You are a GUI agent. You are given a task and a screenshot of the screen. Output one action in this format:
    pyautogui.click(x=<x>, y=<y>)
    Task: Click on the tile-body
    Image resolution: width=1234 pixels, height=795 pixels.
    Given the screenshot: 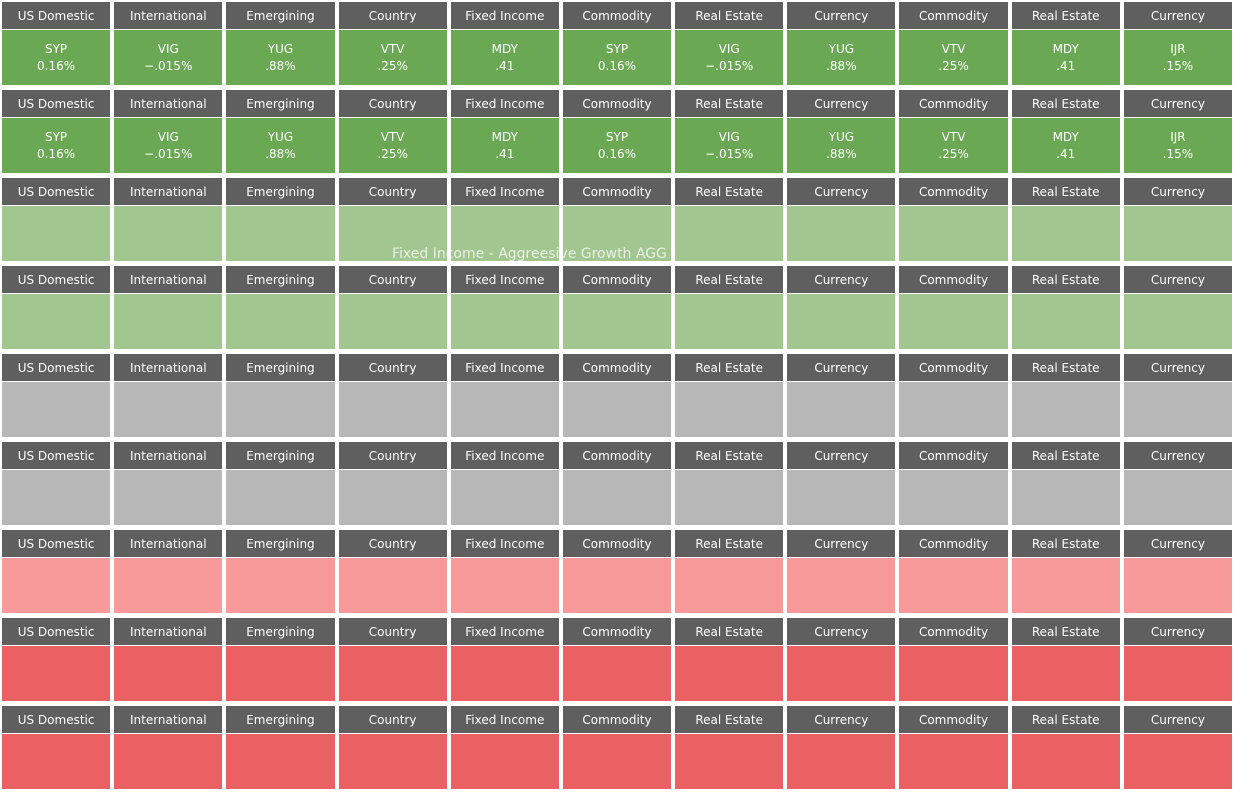 What is the action you would take?
    pyautogui.click(x=729, y=585)
    